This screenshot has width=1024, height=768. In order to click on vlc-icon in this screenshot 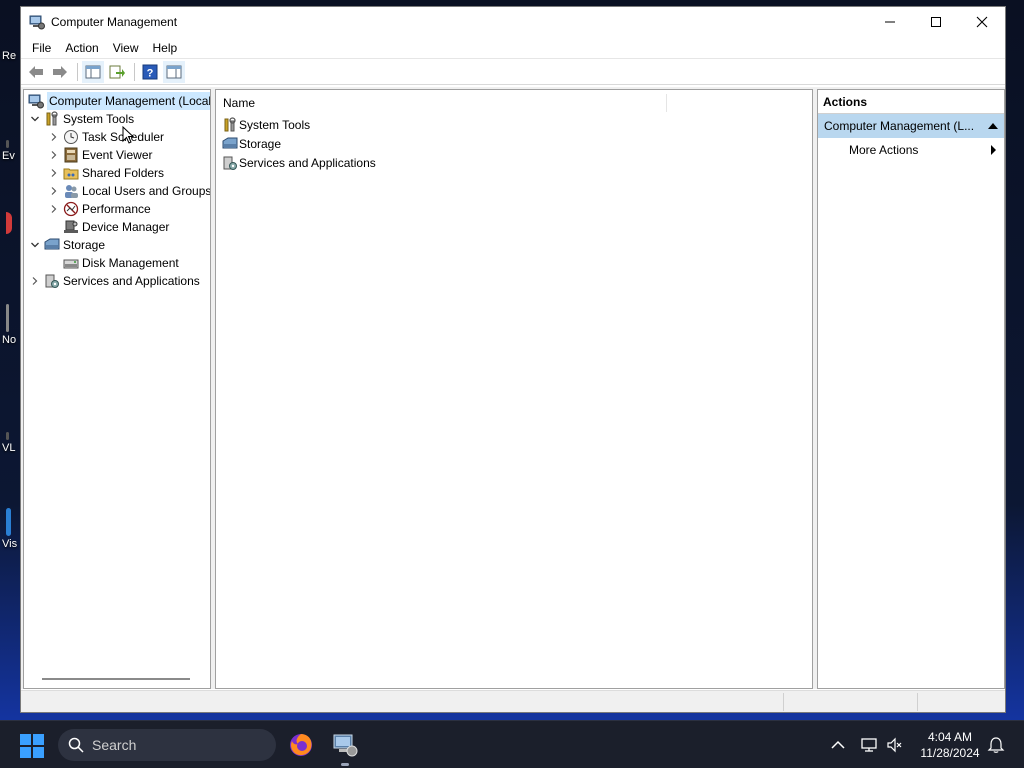, I will do `click(7, 436)`.